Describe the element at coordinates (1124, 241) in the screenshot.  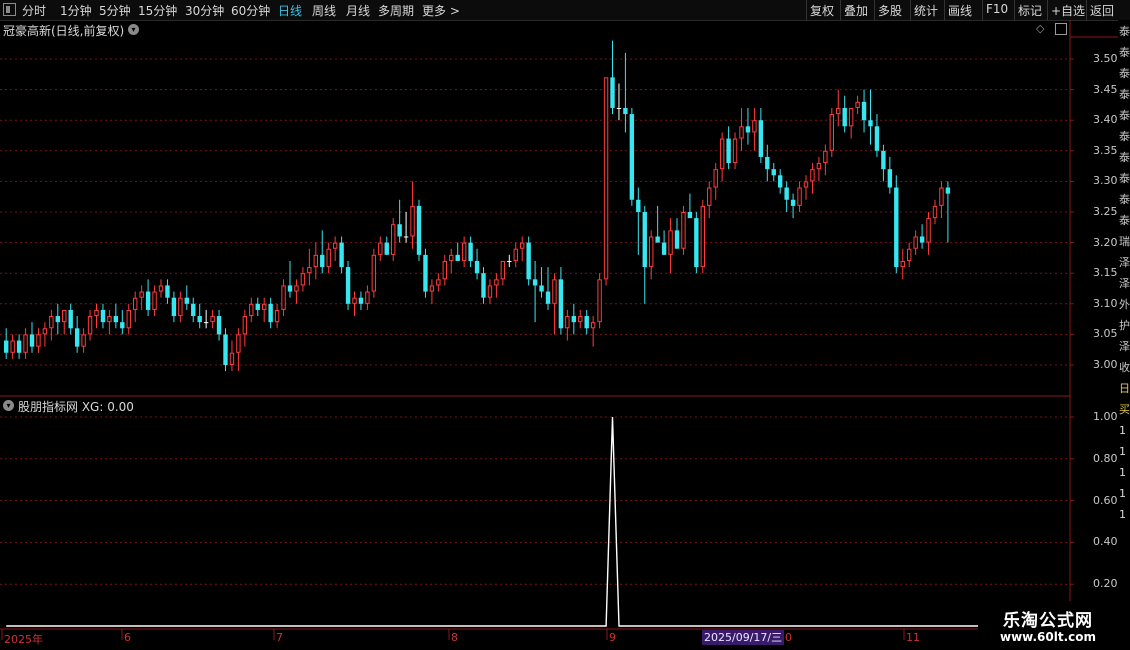
I see `side-strip-char: 瑞` at that location.